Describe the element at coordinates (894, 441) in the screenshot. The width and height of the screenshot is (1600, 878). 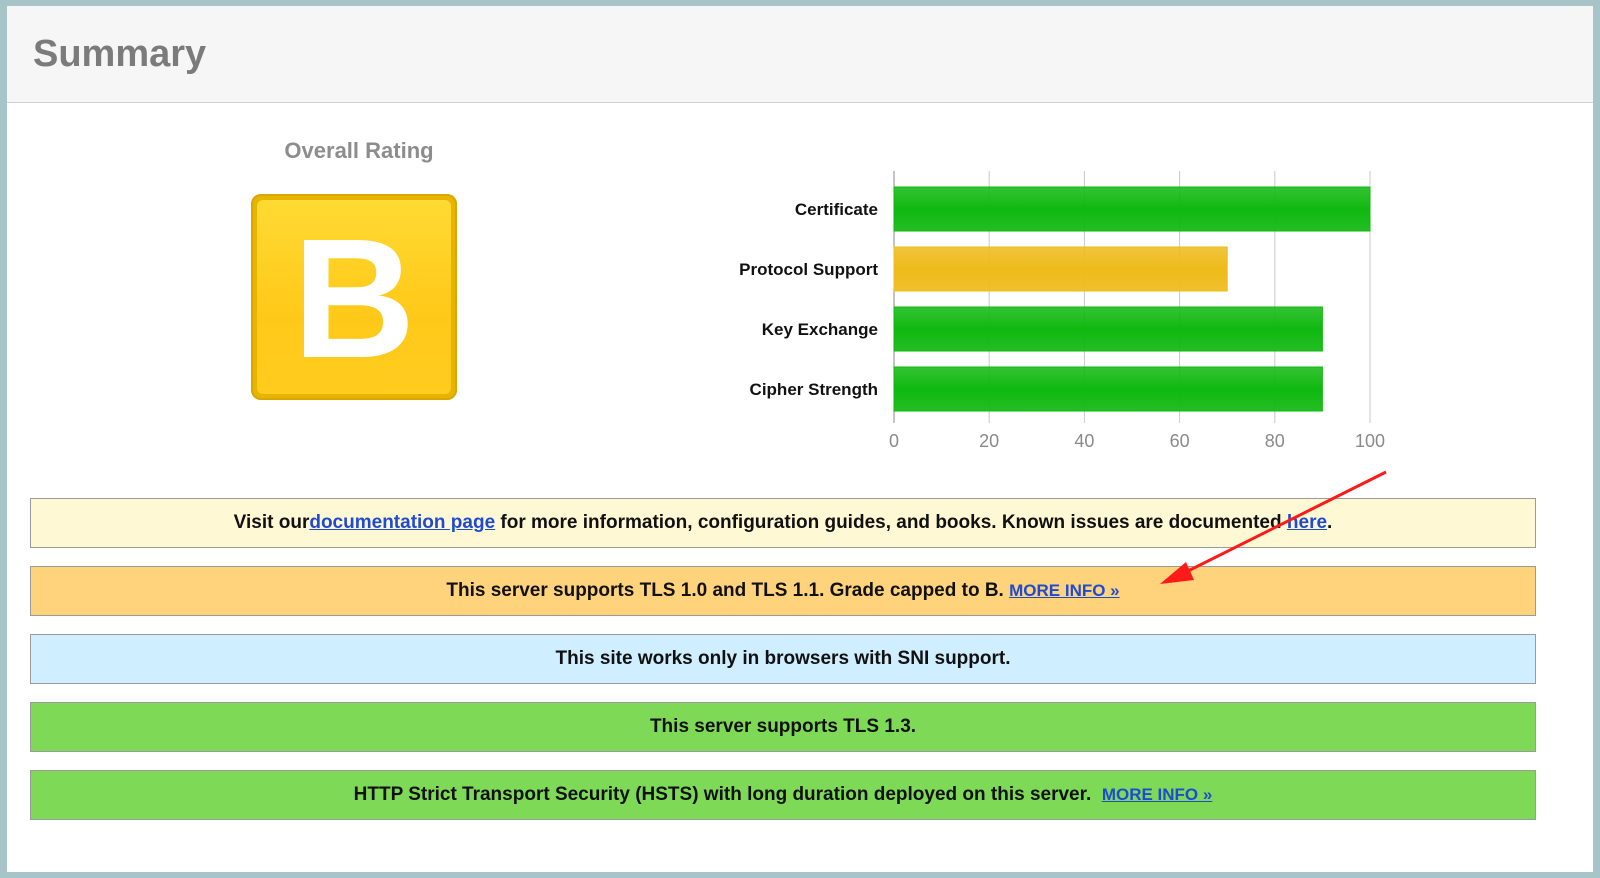
I see `x-tick-label: 0` at that location.